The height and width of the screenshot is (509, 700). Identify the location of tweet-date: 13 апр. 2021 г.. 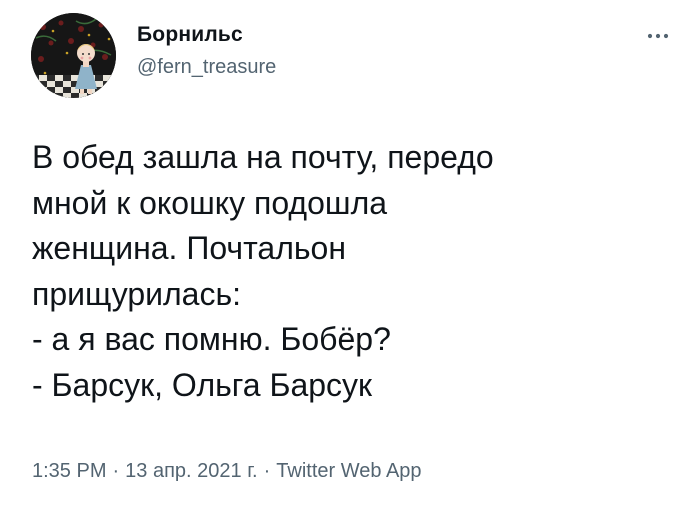
(191, 471).